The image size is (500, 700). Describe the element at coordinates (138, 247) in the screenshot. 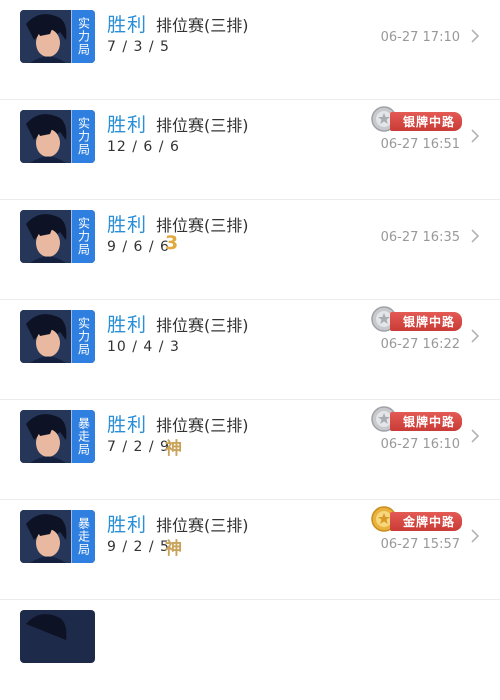

I see `kda-score: 9 / 6 / 6` at that location.